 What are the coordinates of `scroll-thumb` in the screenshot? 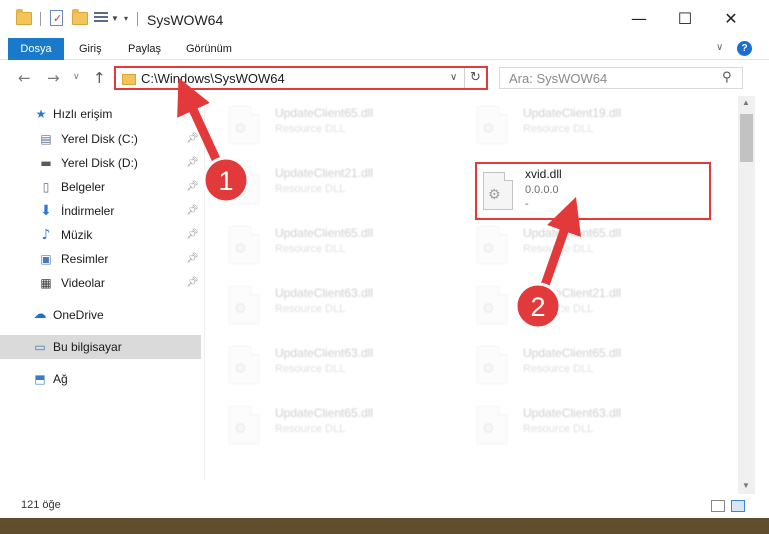 It's located at (746, 138).